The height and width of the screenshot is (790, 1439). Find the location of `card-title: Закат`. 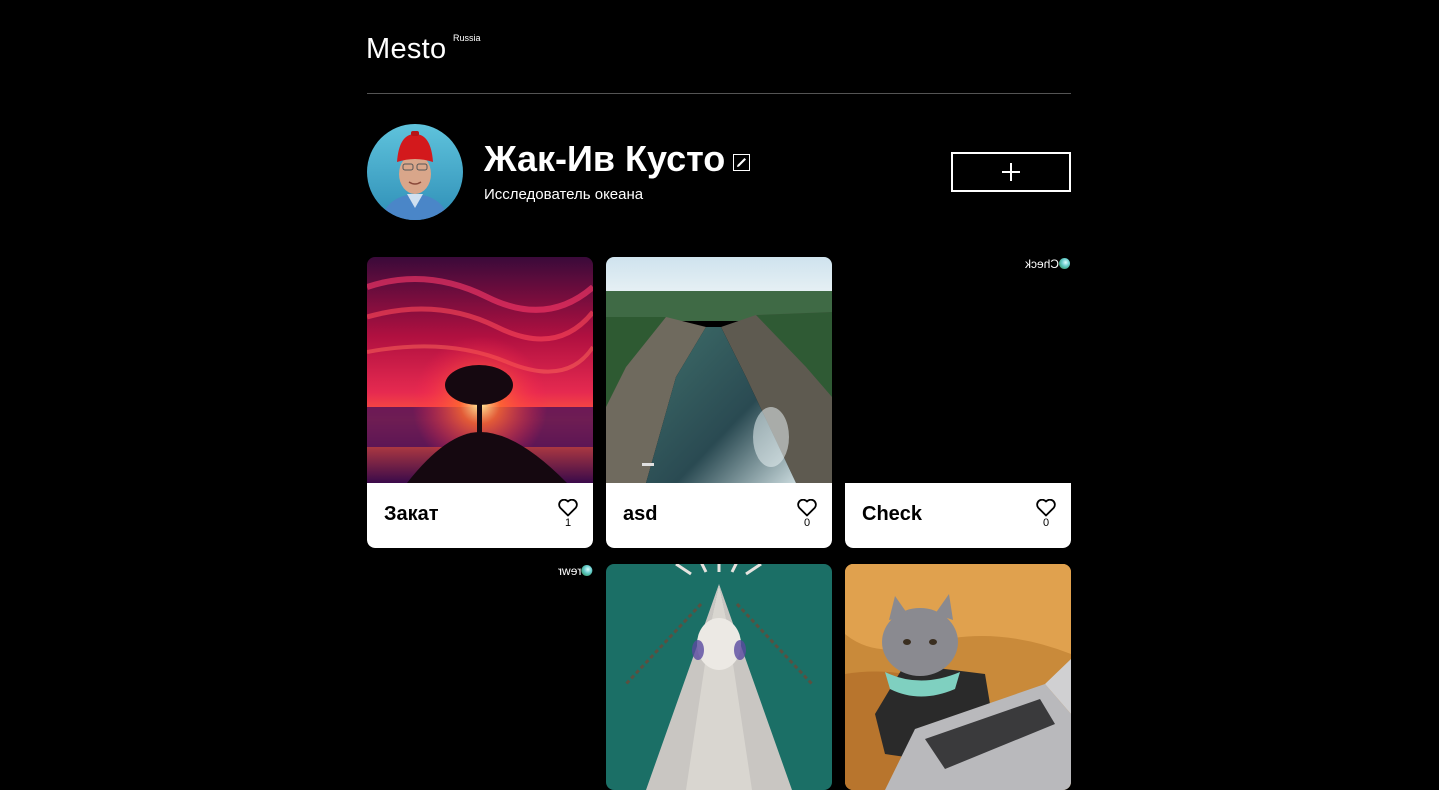

card-title: Закат is located at coordinates (411, 514).